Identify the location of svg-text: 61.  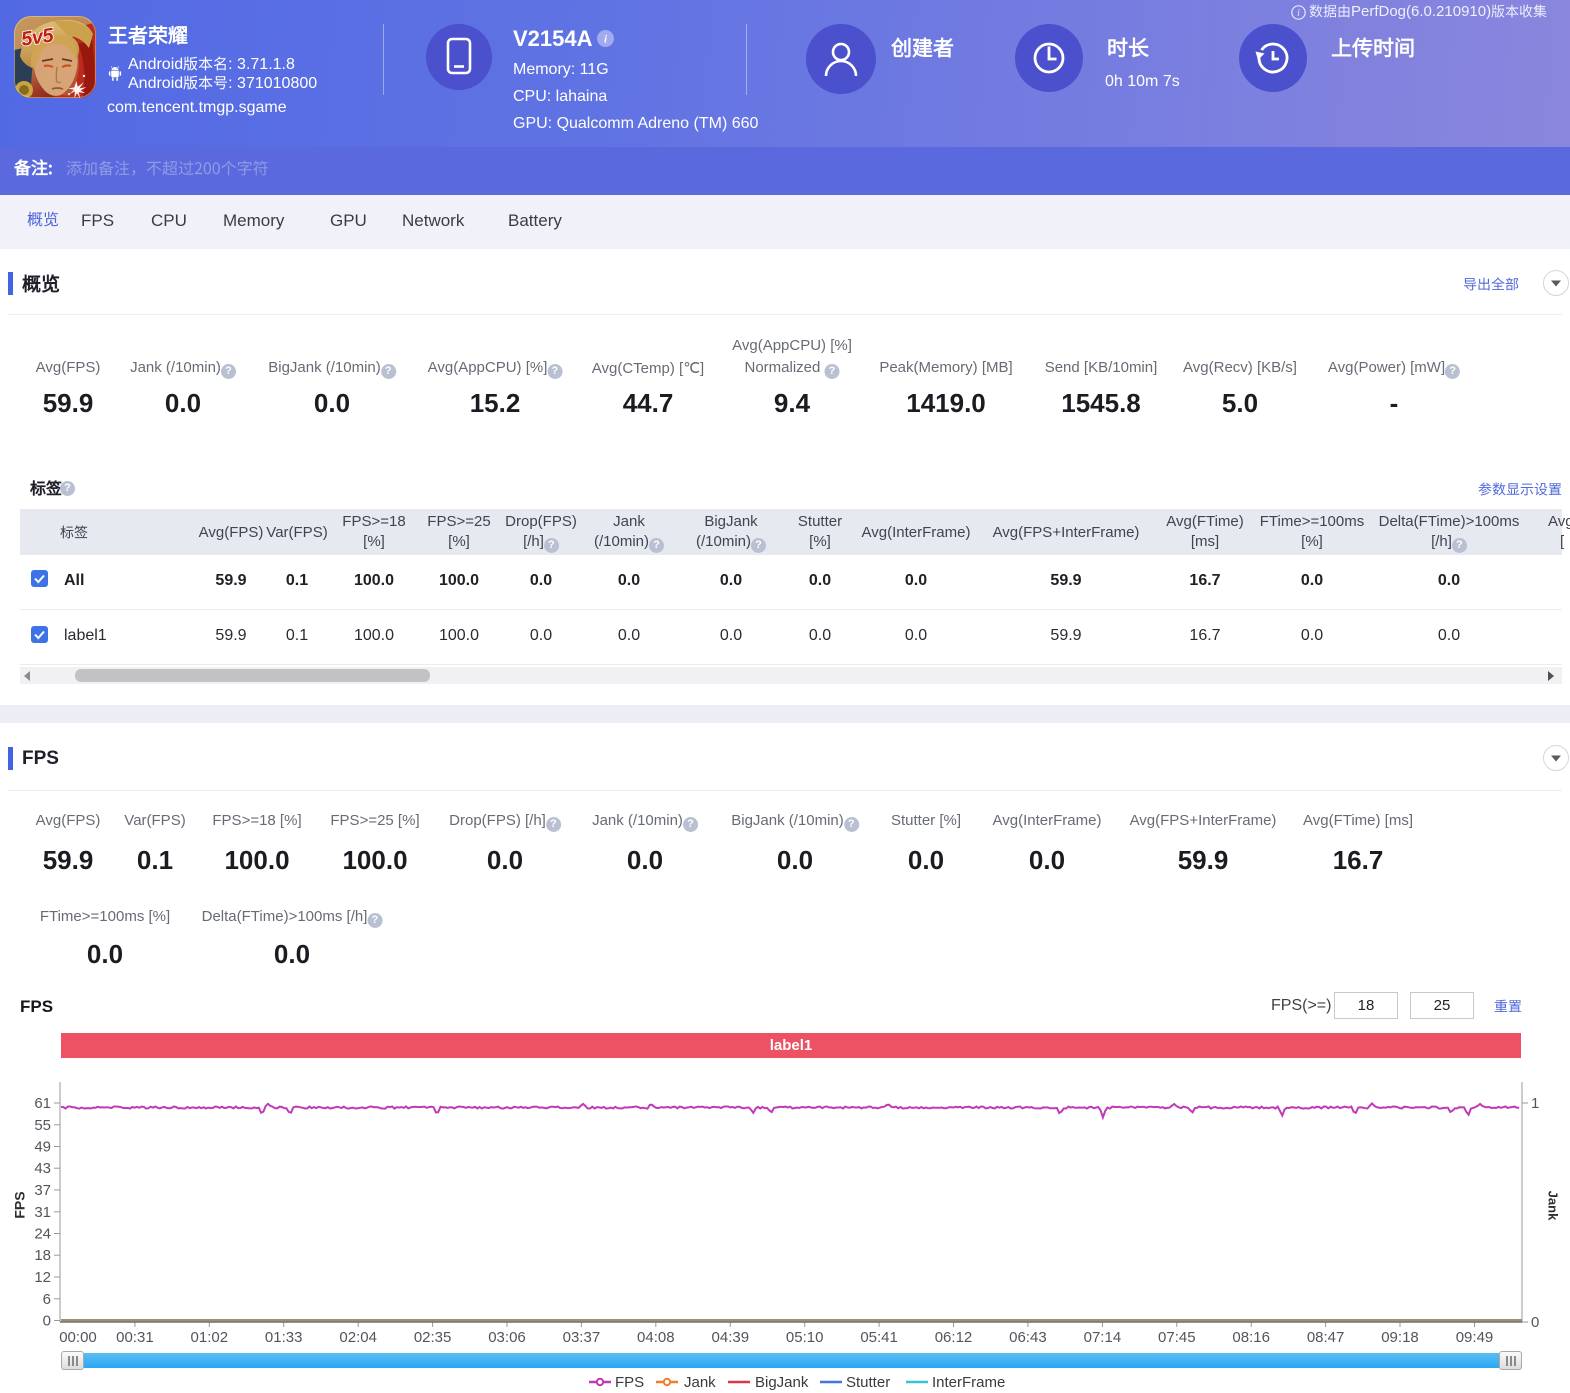
(42, 1103).